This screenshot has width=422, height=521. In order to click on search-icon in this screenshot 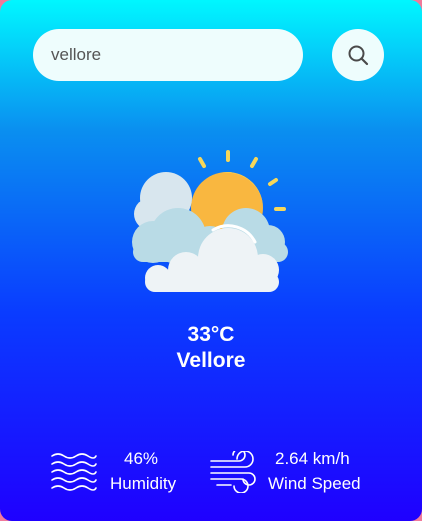, I will do `click(358, 55)`.